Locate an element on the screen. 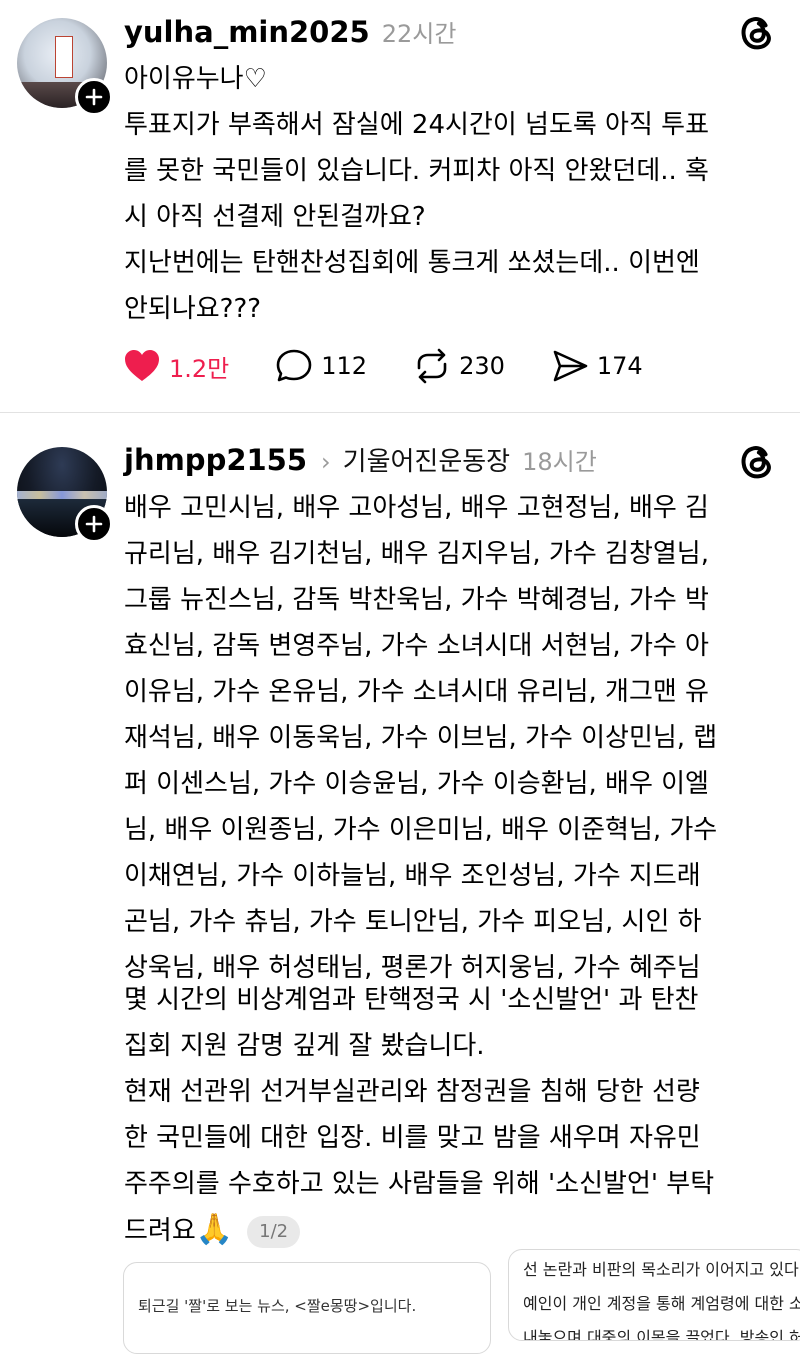  post-header: yulha_min2025 22시간 is located at coordinates (290, 31).